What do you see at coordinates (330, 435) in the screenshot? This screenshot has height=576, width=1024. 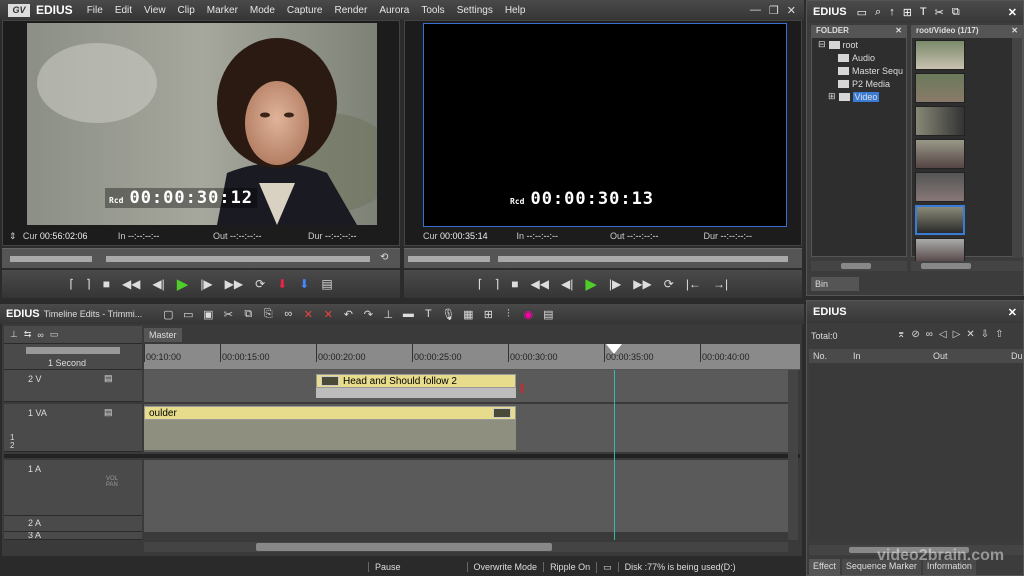 I see `clip-va1-audio` at bounding box center [330, 435].